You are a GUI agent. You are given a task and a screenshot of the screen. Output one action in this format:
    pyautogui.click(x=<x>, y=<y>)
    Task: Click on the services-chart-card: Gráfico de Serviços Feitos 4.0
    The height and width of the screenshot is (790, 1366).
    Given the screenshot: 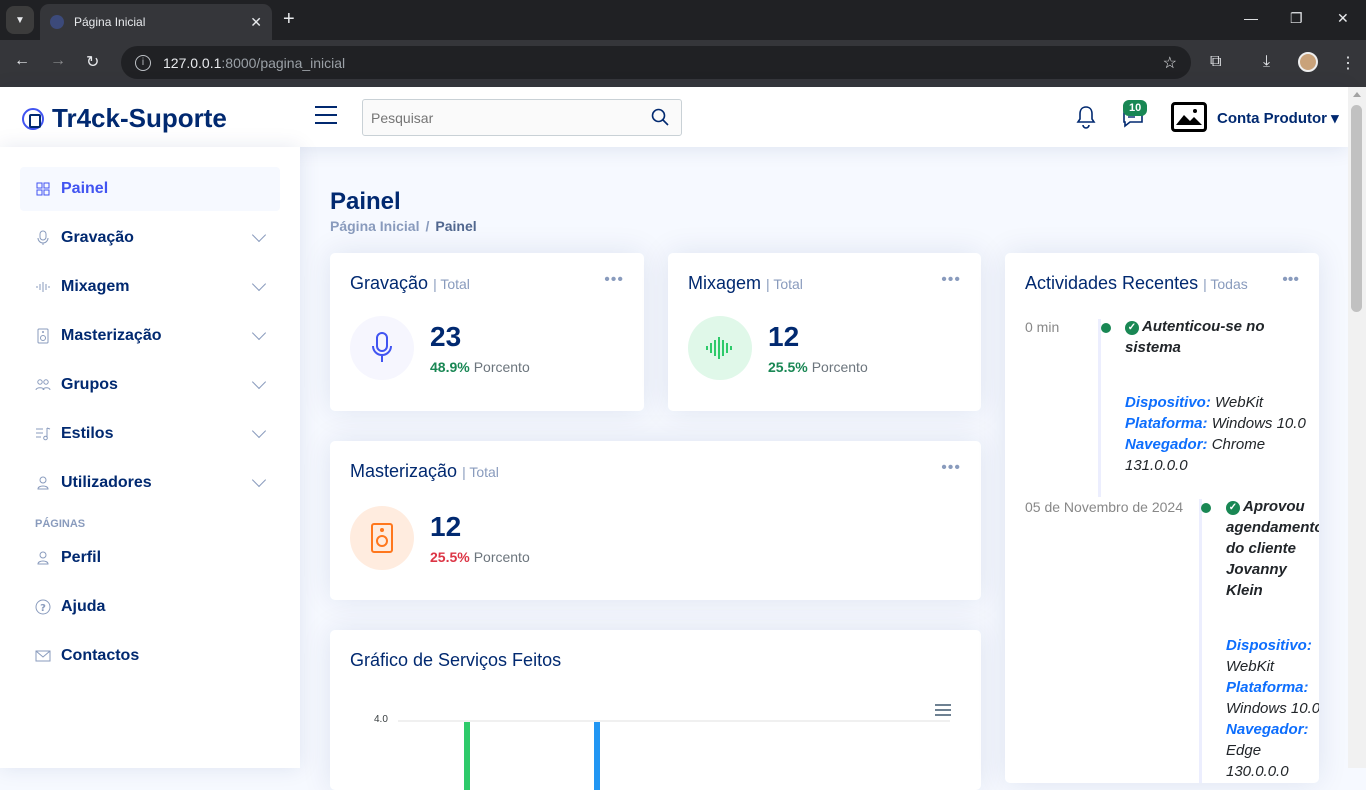 What is the action you would take?
    pyautogui.click(x=655, y=710)
    